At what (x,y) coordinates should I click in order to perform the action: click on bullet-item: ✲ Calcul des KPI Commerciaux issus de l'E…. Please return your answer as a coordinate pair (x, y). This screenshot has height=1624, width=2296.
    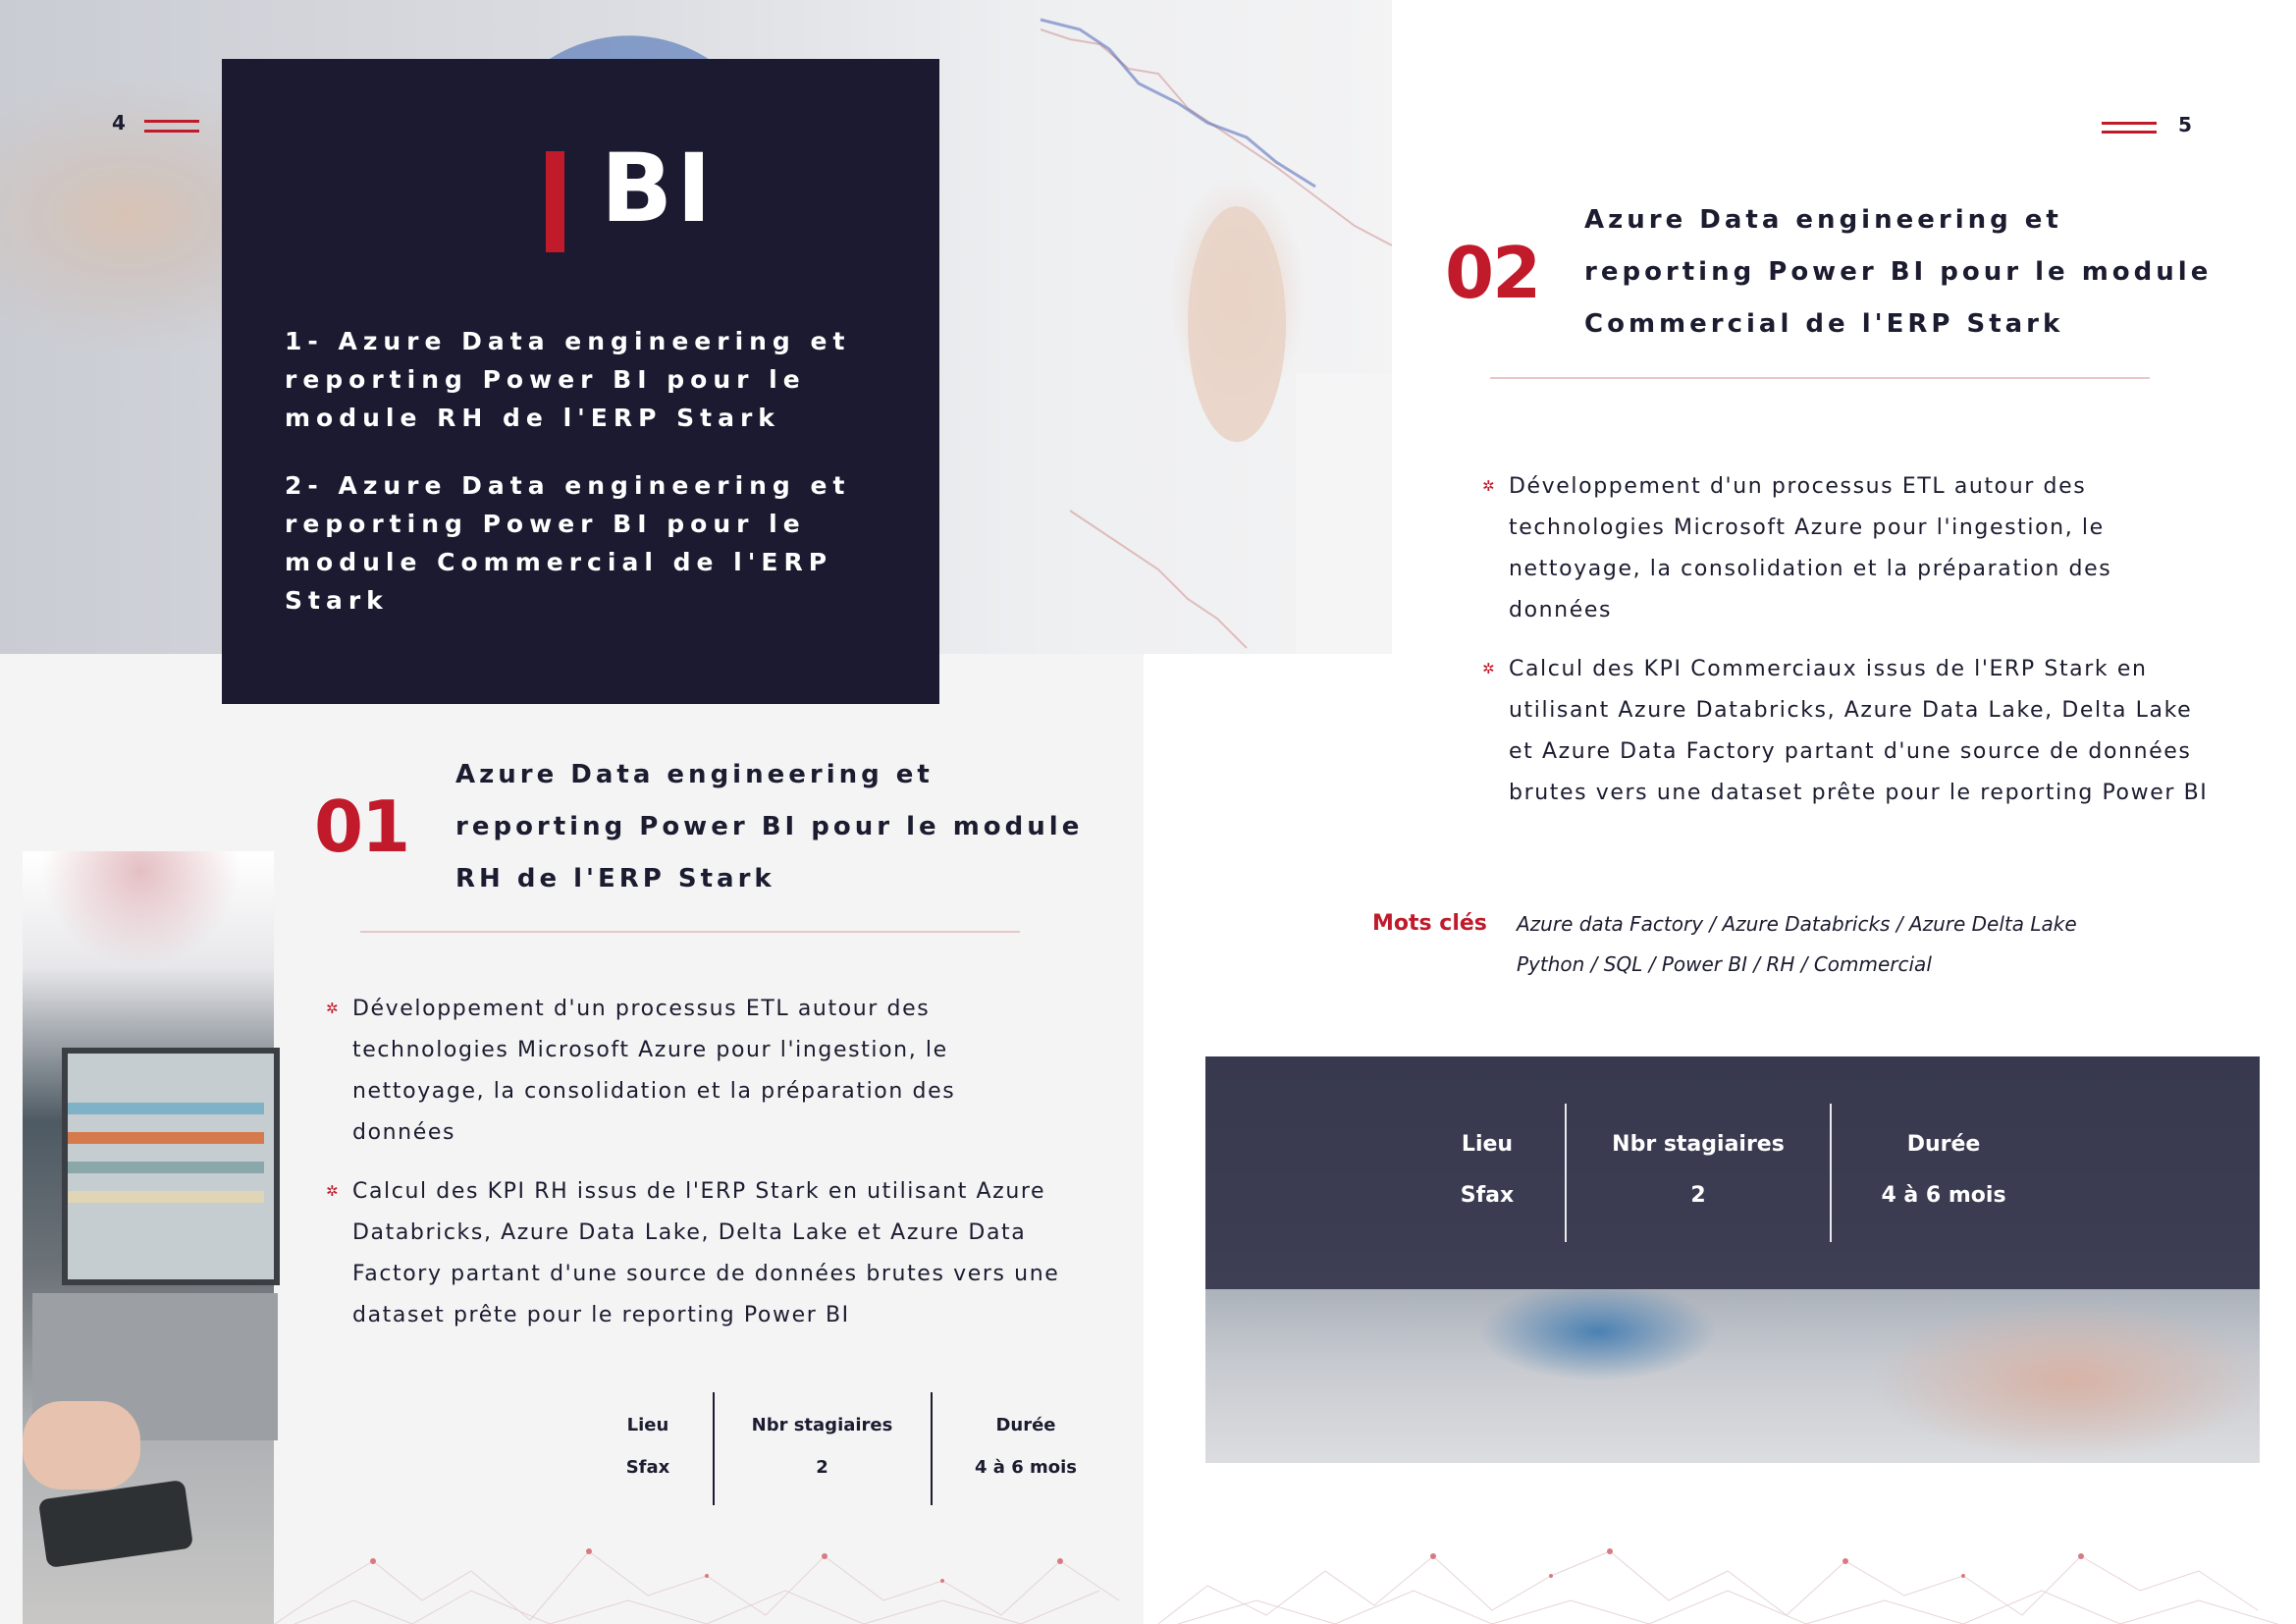
    Looking at the image, I should click on (1851, 731).